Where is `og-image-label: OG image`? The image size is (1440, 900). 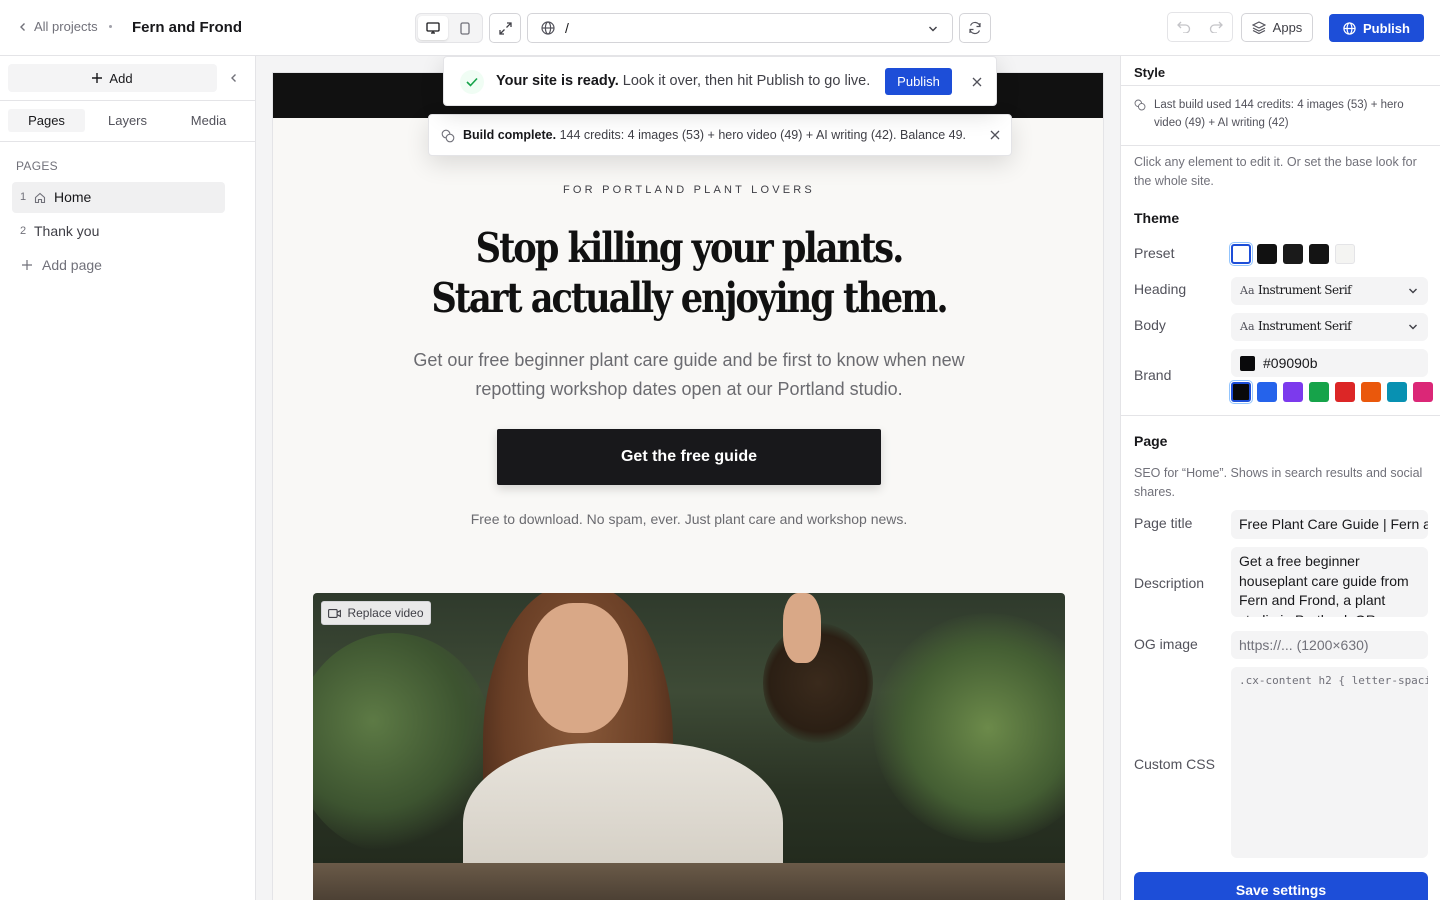 og-image-label: OG image is located at coordinates (1166, 644).